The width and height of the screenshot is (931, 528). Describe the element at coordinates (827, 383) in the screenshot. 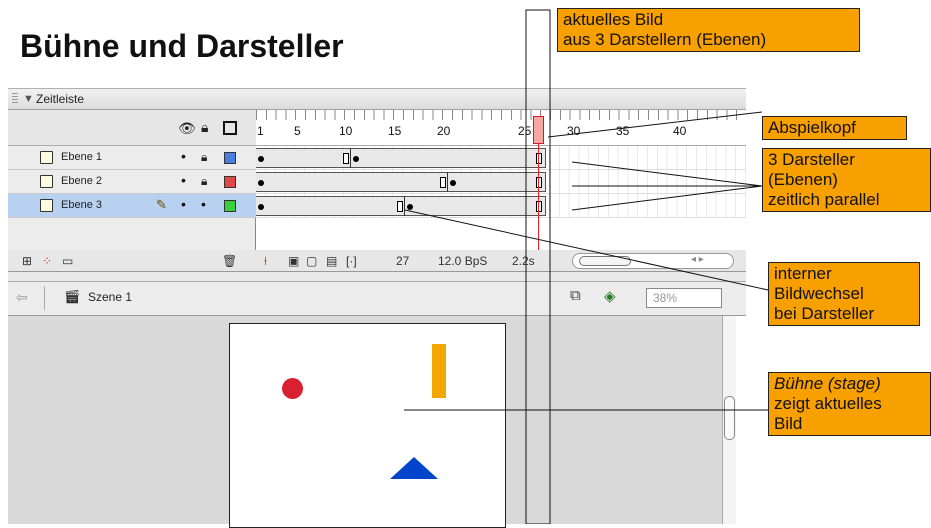

I see `annotation-line: Bühne (stage)` at that location.